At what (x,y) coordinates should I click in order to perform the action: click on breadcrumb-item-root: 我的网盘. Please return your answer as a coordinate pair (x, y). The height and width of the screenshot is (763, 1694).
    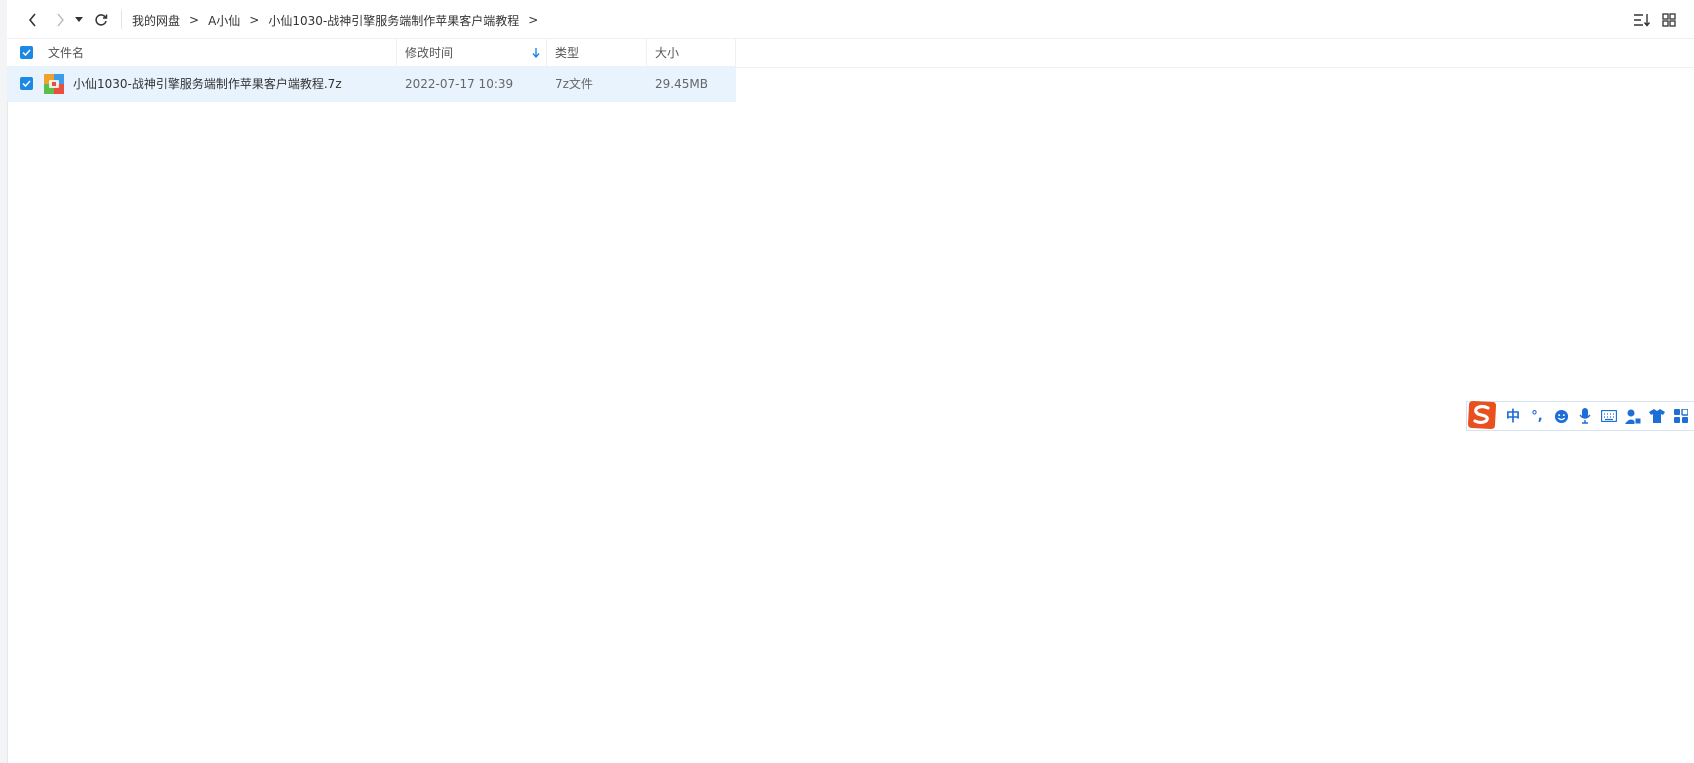
    Looking at the image, I should click on (156, 20).